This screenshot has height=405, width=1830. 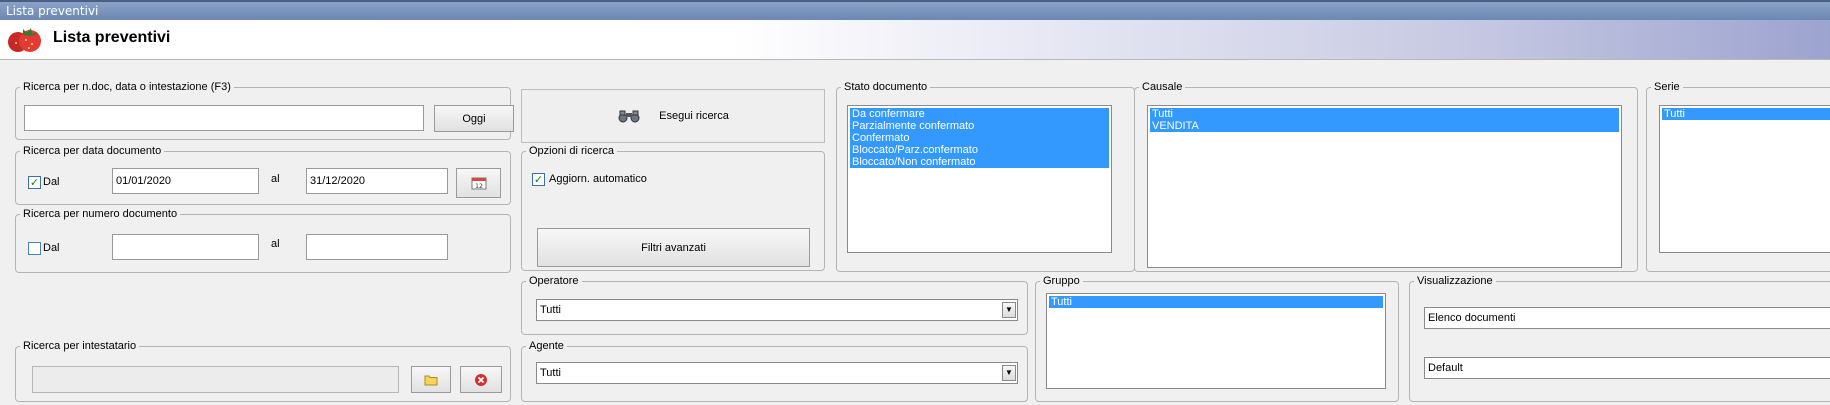 I want to click on run-search-button: Esegui ricerca, so click(x=673, y=116).